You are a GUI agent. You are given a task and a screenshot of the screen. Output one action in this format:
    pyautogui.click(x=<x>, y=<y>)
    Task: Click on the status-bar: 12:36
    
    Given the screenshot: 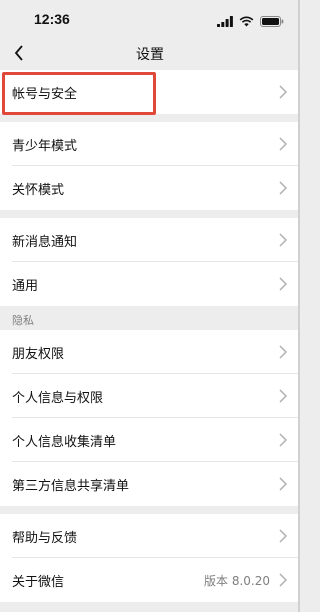 What is the action you would take?
    pyautogui.click(x=150, y=19)
    